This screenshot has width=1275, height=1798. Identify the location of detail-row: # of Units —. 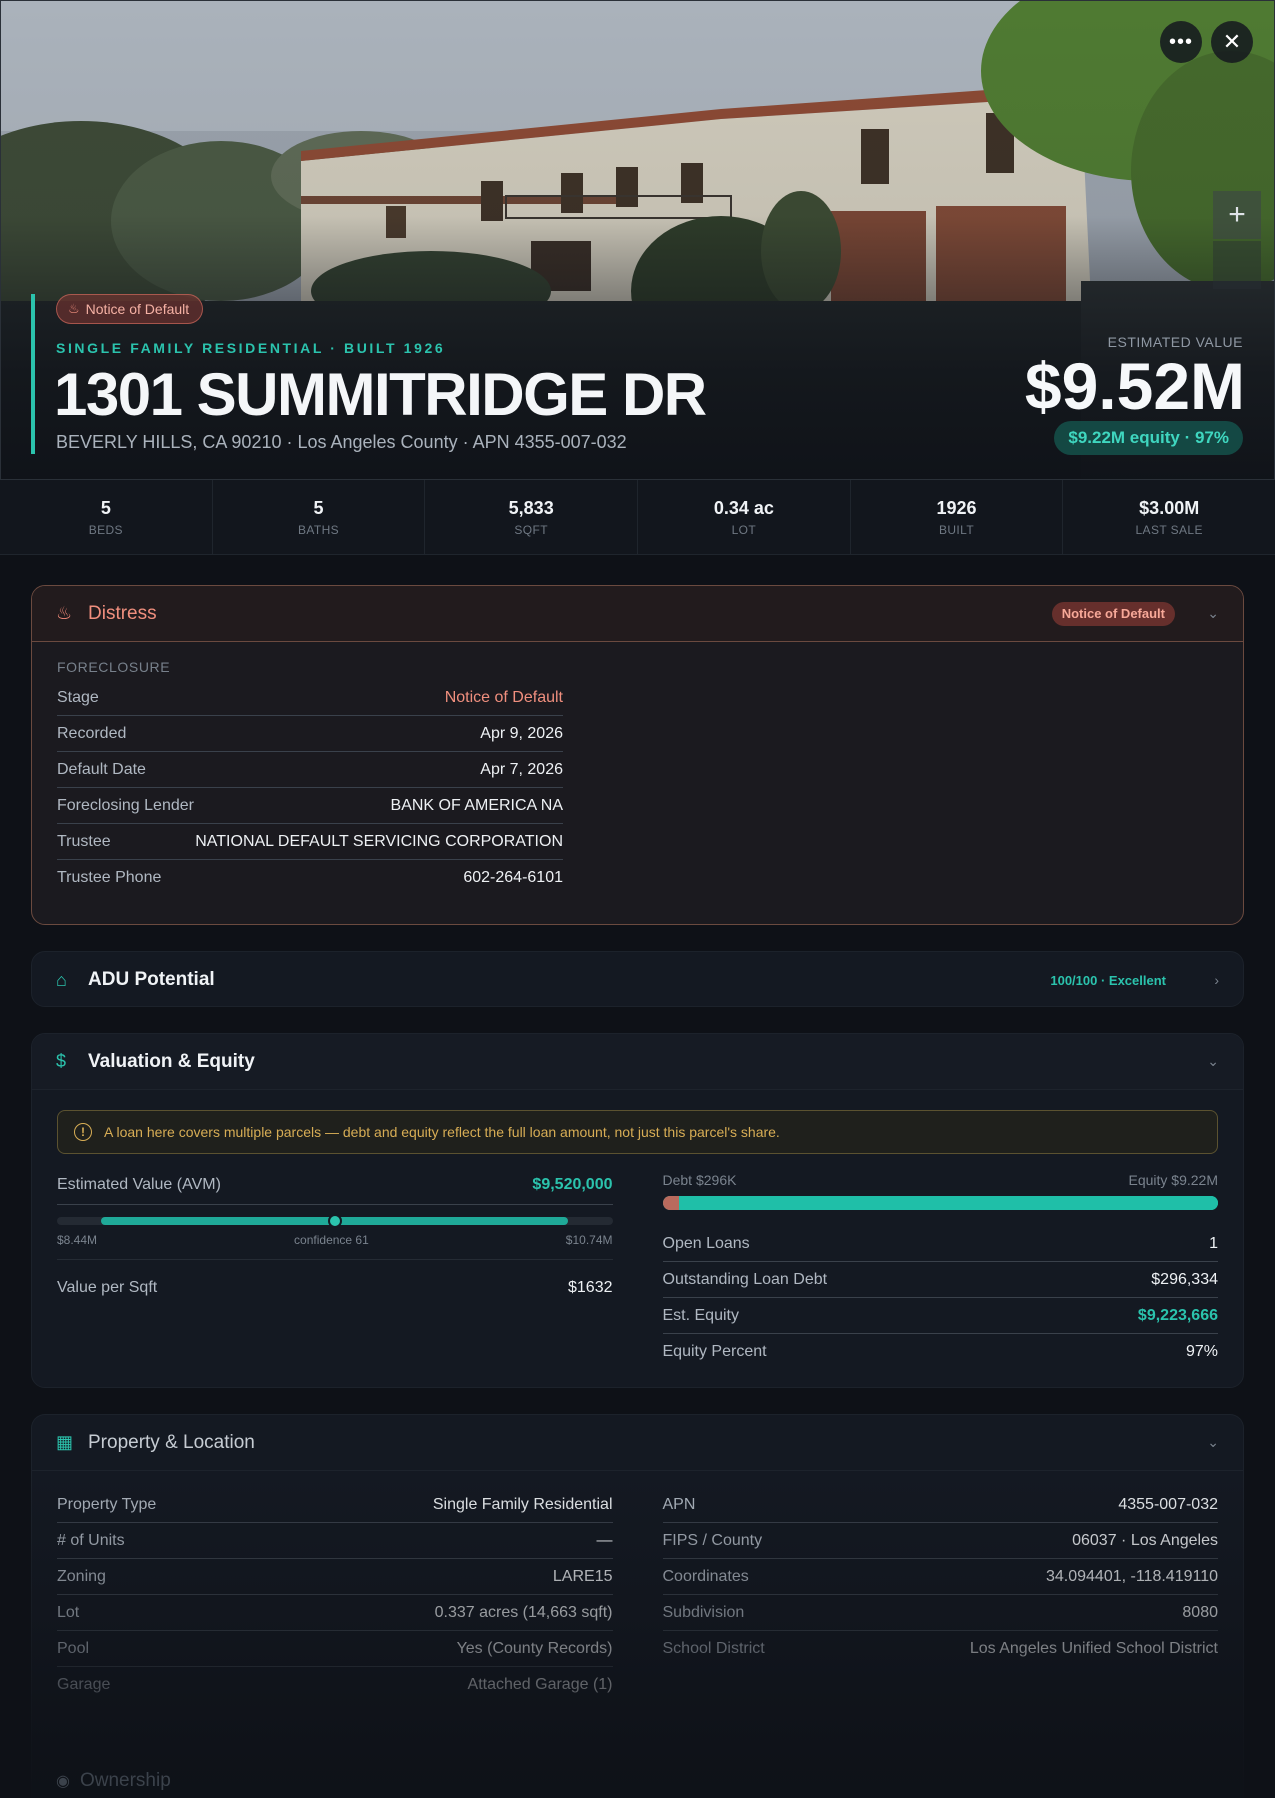
(335, 1541).